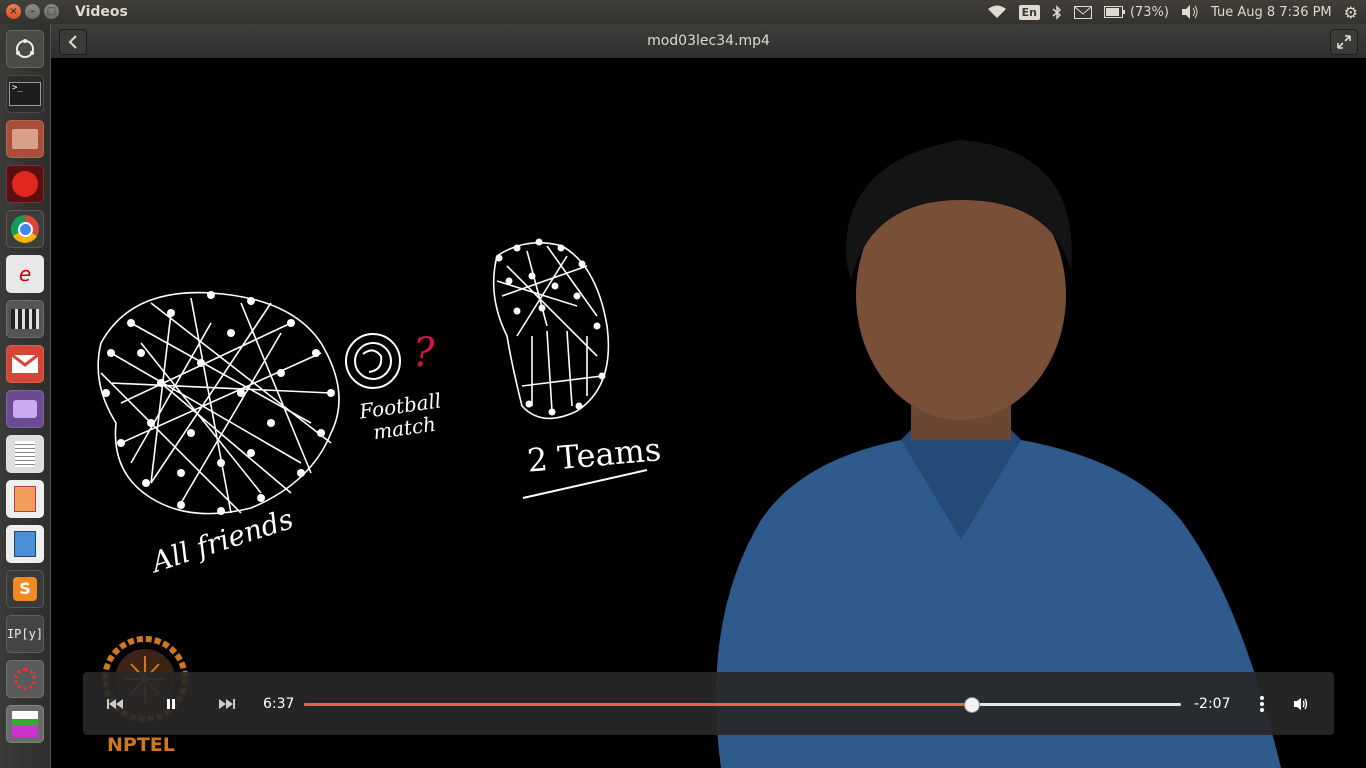 The height and width of the screenshot is (768, 1366). I want to click on battery-percent: (73%), so click(1149, 12).